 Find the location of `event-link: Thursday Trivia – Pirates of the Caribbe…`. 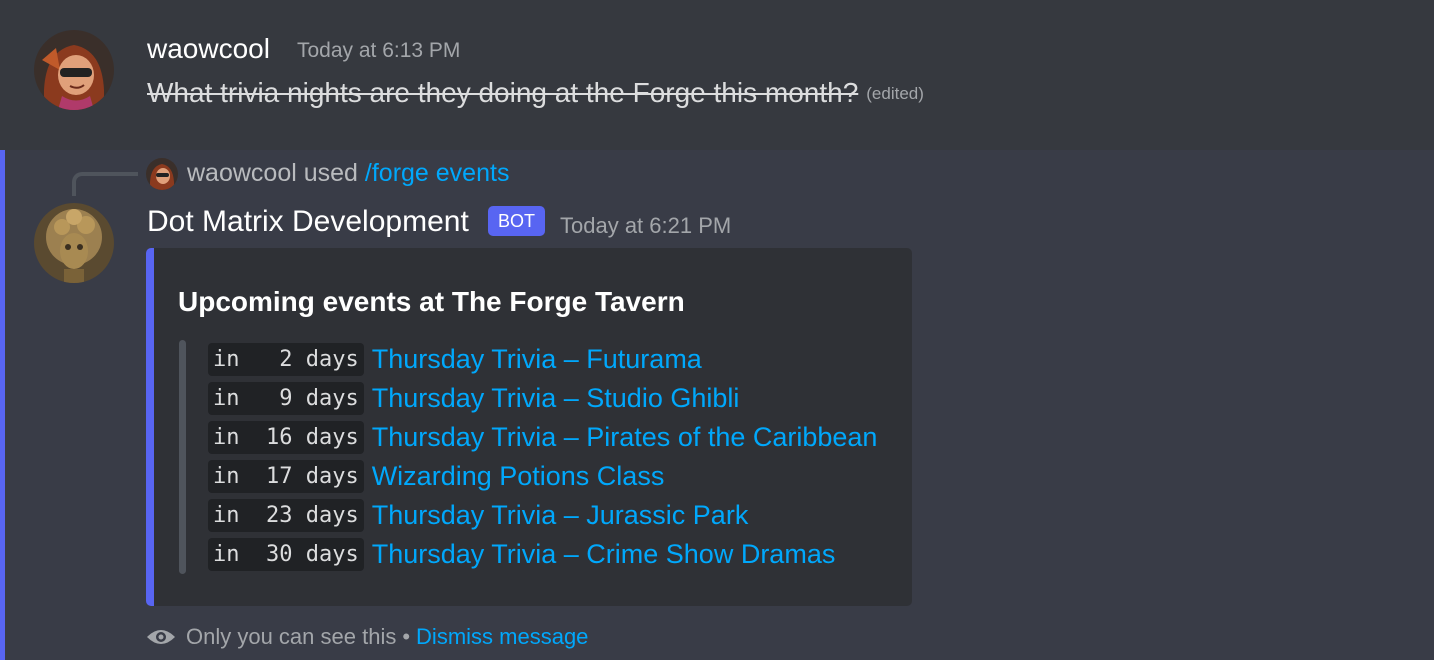

event-link: Thursday Trivia – Pirates of the Caribbe… is located at coordinates (625, 437).